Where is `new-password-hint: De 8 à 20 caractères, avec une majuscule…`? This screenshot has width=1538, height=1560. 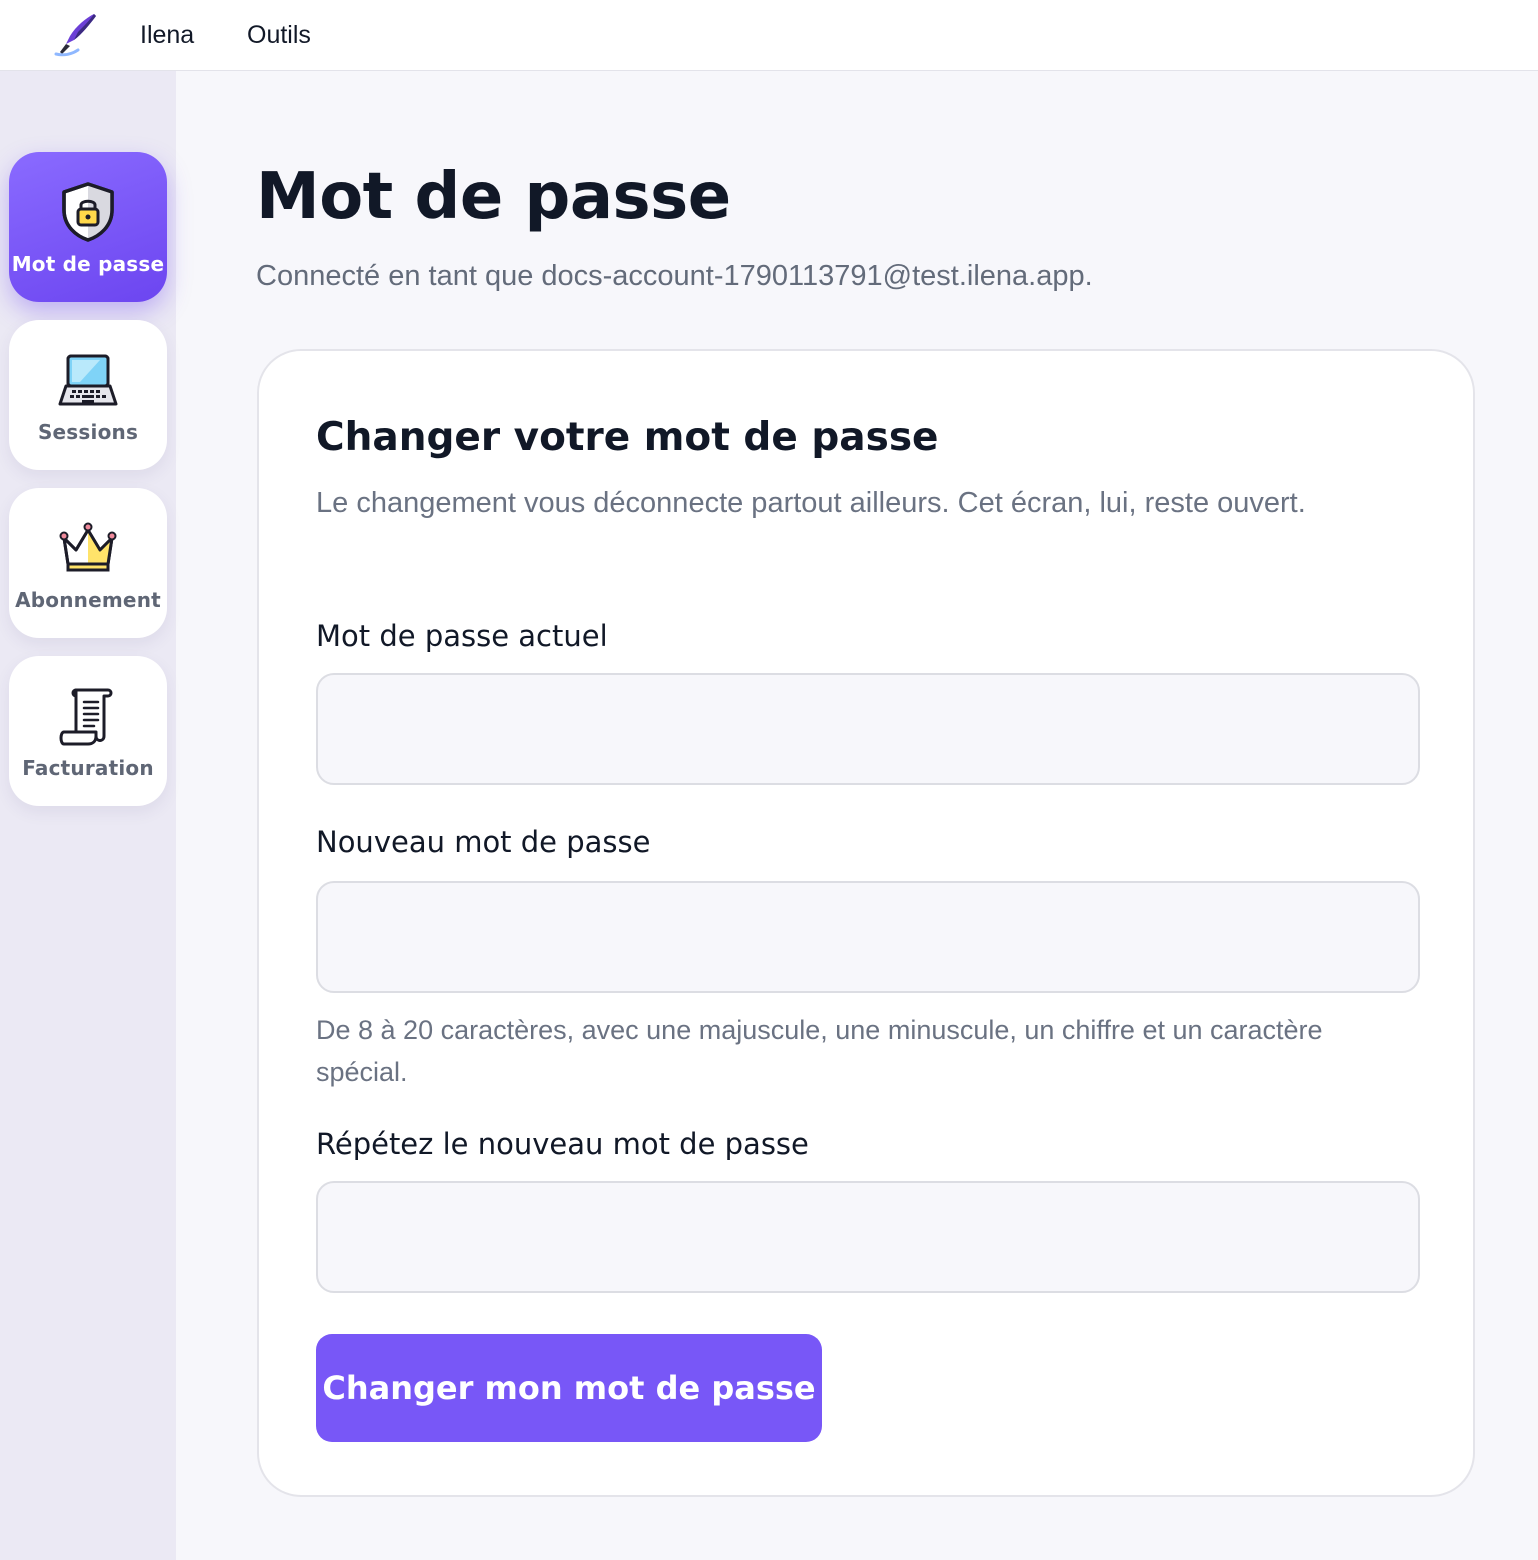
new-password-hint: De 8 à 20 caractères, avec une majuscule… is located at coordinates (819, 1051).